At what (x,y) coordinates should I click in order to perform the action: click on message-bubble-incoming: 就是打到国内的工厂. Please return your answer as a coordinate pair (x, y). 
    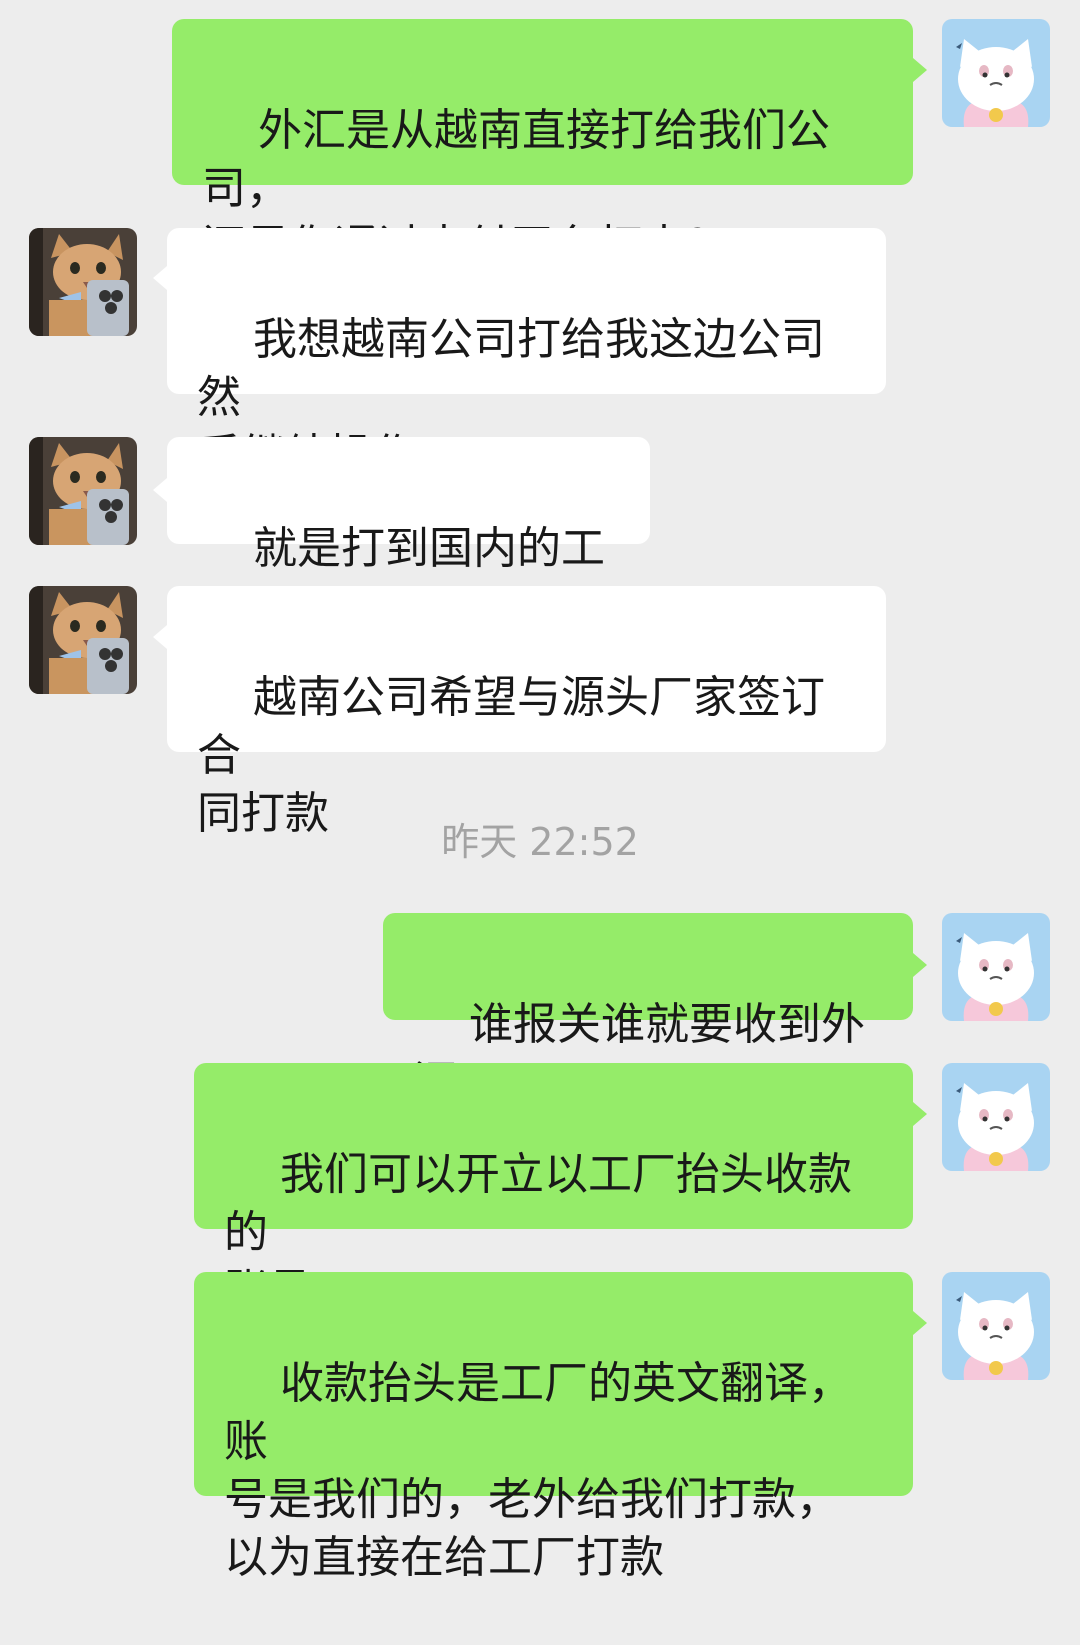
    Looking at the image, I should click on (408, 534).